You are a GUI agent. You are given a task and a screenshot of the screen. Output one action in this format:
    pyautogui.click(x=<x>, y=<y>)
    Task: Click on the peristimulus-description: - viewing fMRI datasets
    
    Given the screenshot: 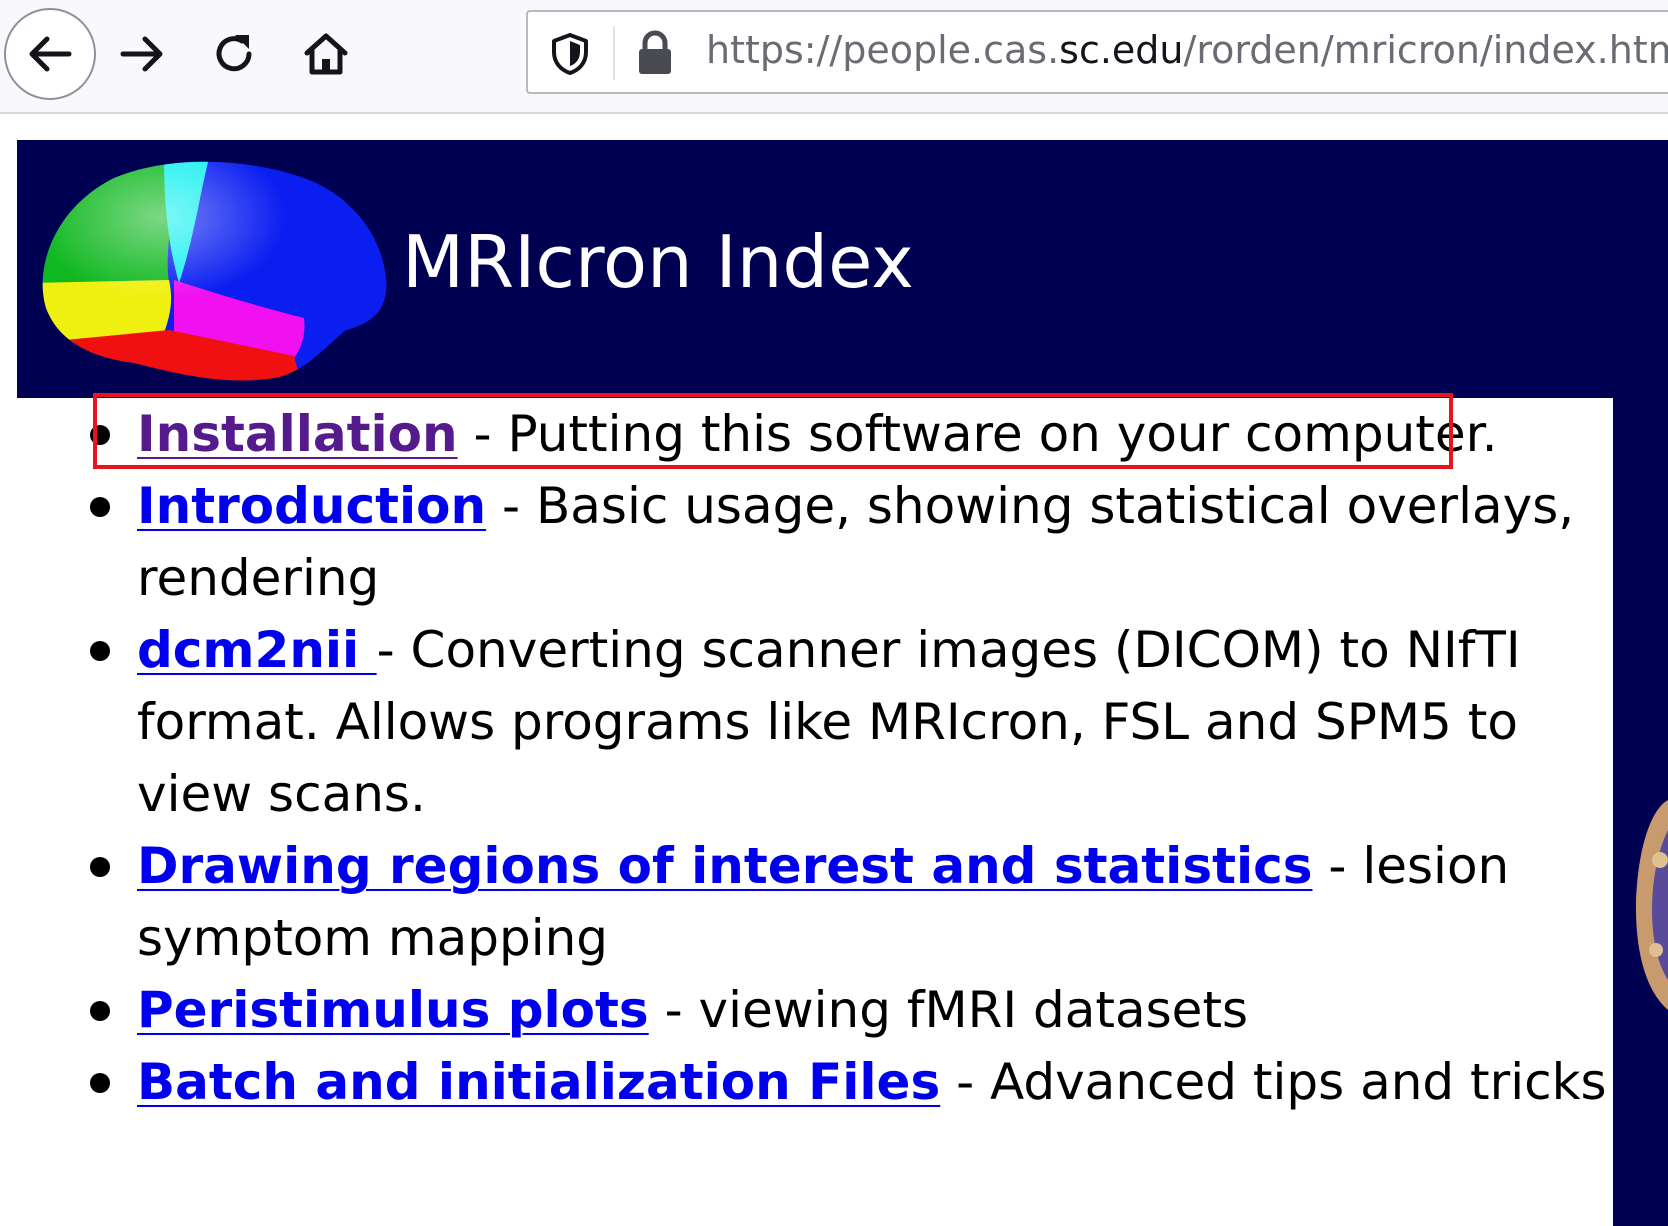 What is the action you would take?
    pyautogui.click(x=948, y=1010)
    